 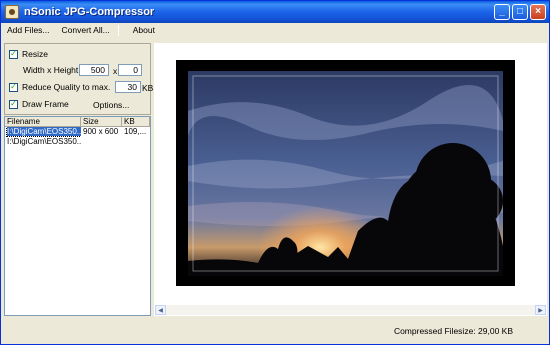 What do you see at coordinates (115, 71) in the screenshot?
I see `times-label: x` at bounding box center [115, 71].